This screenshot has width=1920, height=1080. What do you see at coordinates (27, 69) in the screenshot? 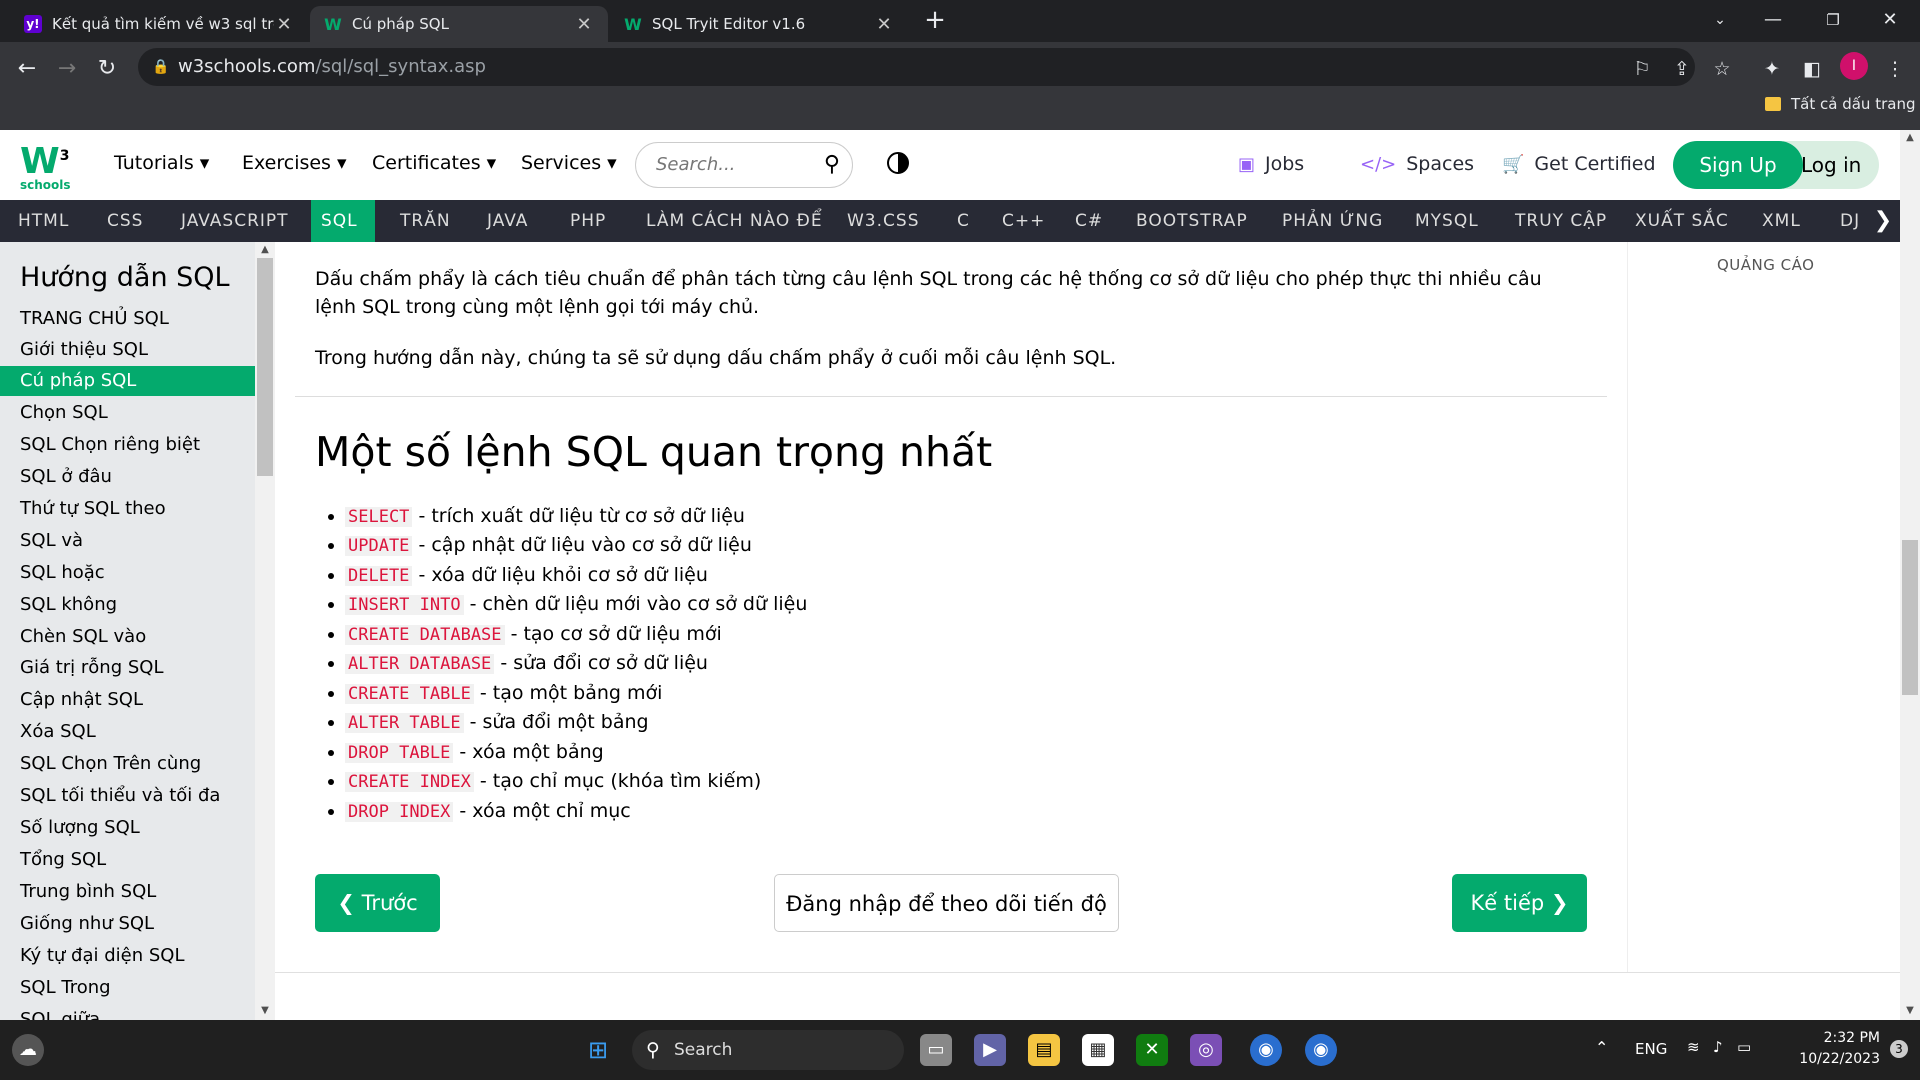
I see `back-arrow-icon: ←` at bounding box center [27, 69].